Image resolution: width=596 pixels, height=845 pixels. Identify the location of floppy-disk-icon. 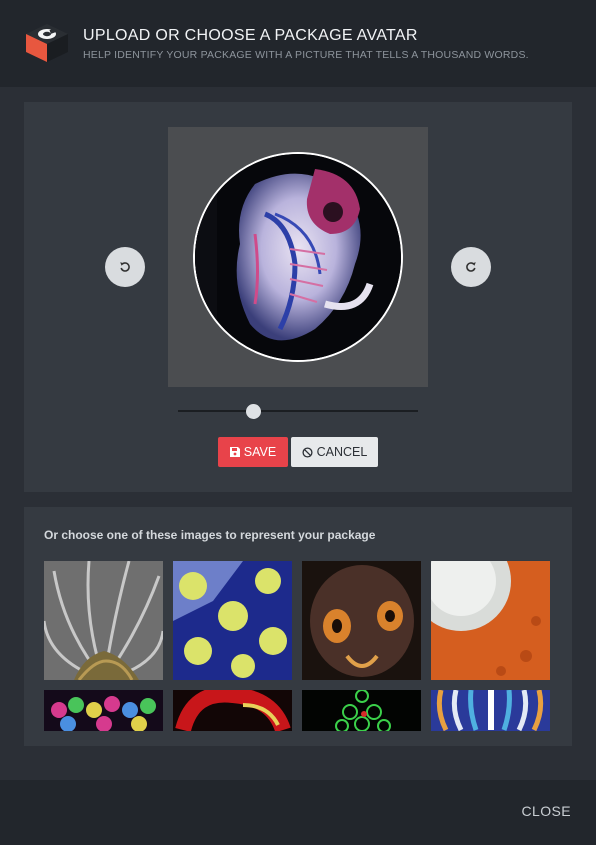
(234, 452).